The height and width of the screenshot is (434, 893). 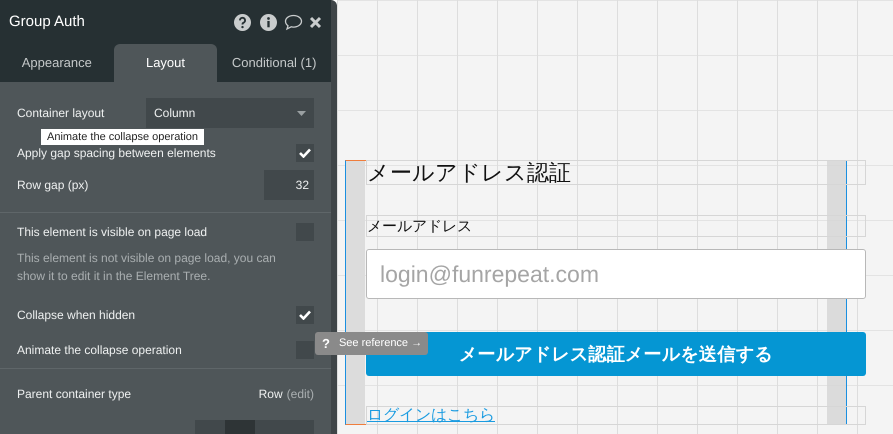 I want to click on page-heading: メールアドレス認証, so click(x=469, y=173).